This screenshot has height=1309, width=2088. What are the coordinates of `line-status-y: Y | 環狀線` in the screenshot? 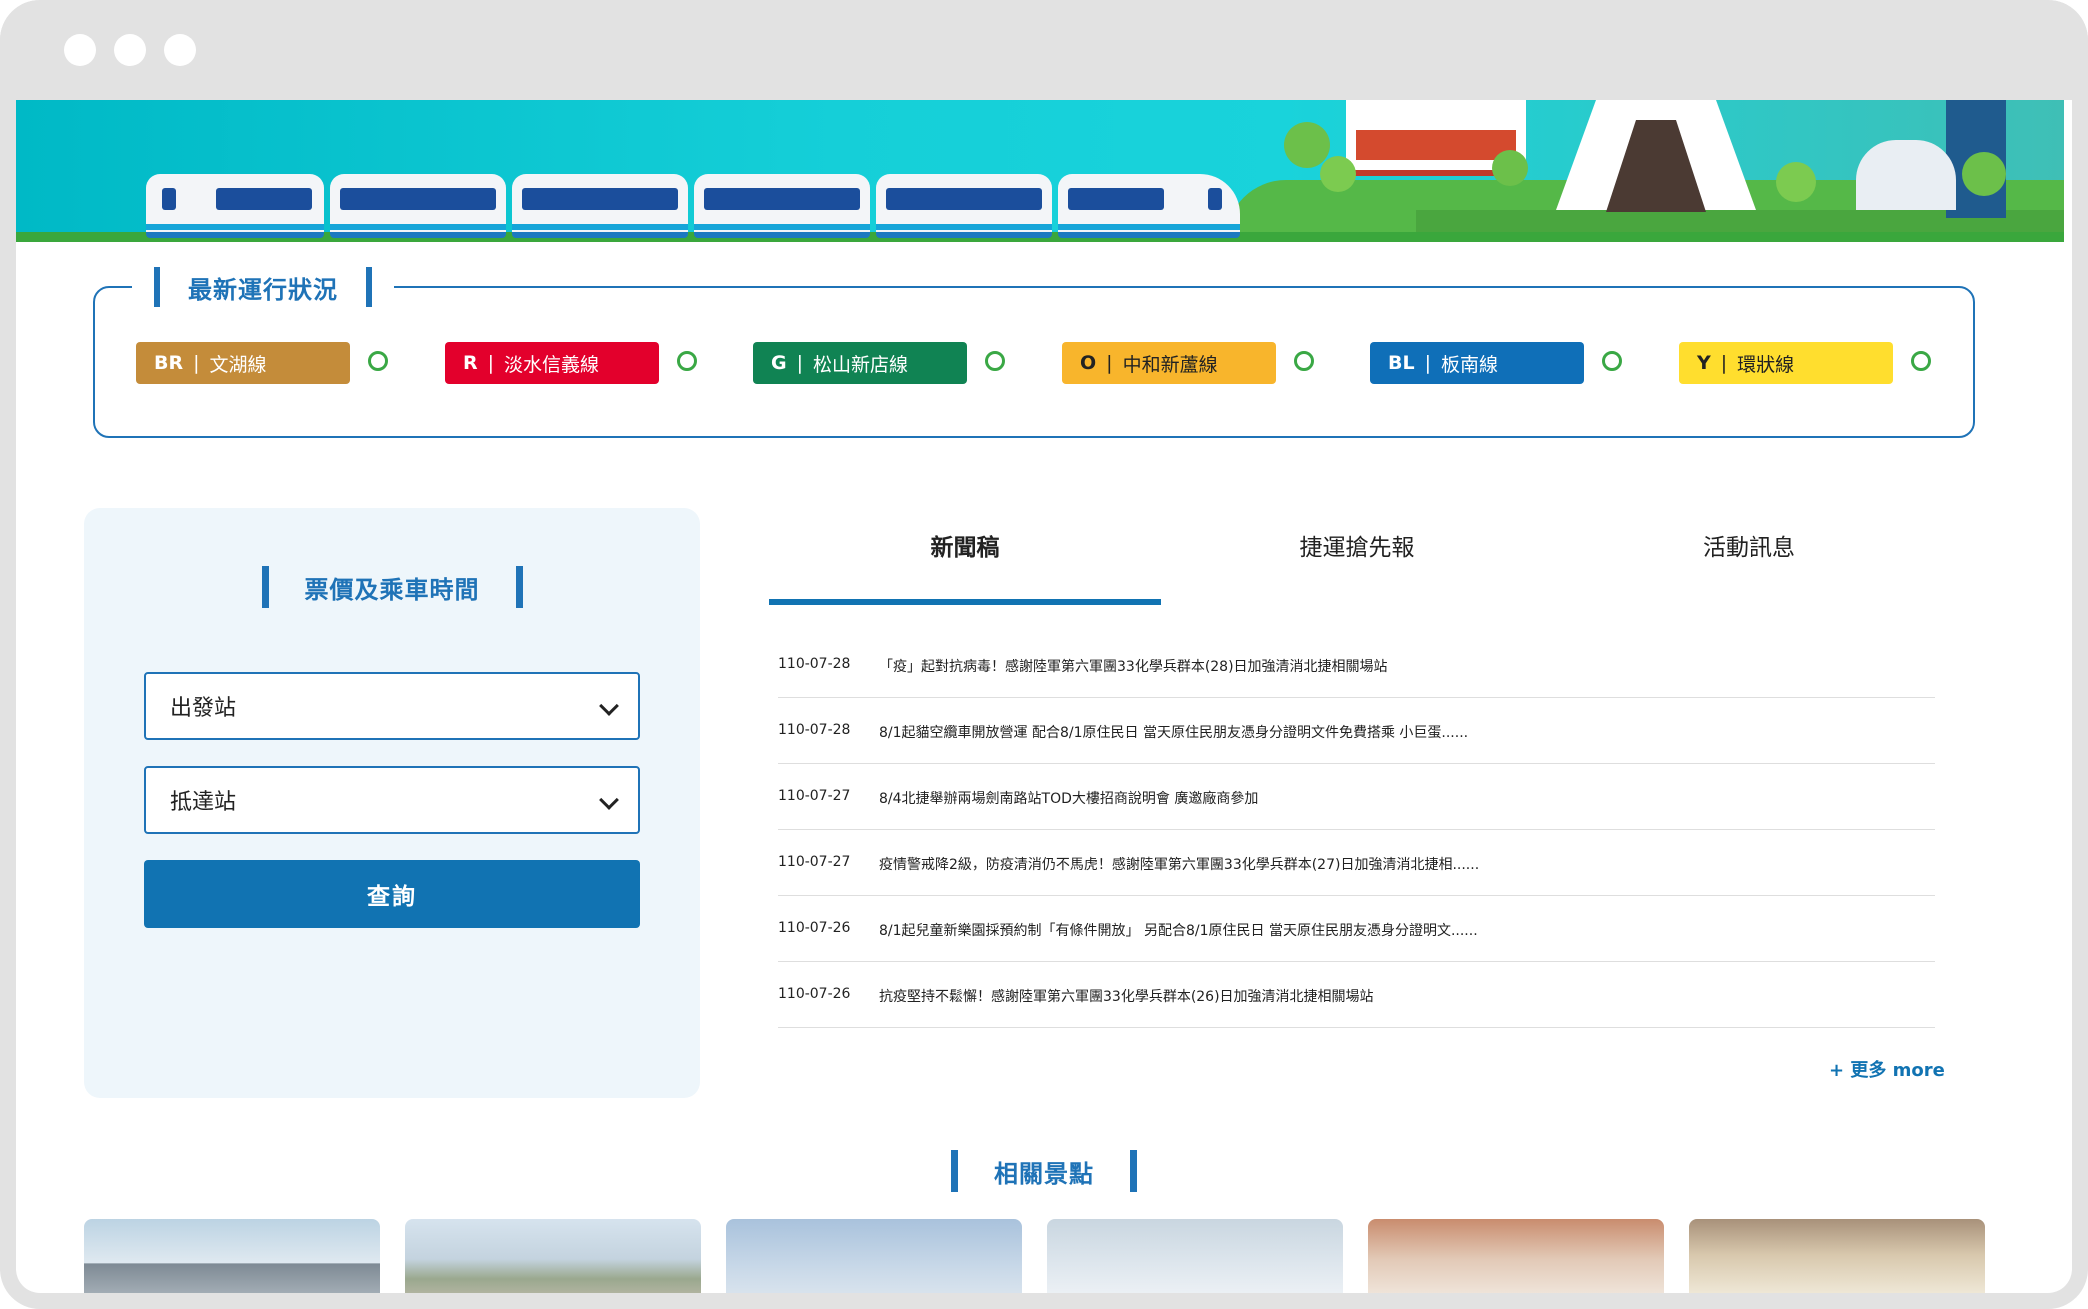 It's located at (1786, 363).